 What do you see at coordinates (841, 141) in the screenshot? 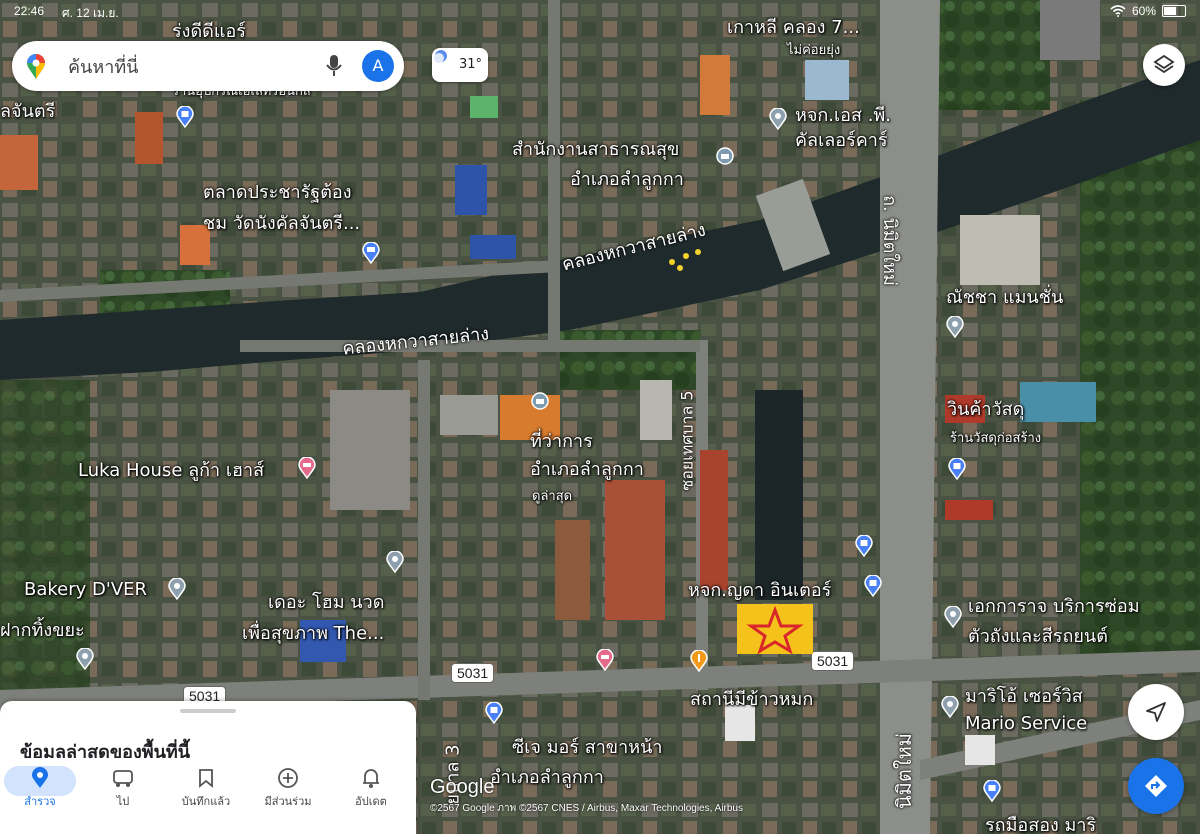
I see `map-label-color-car: คัลเลอร์คาร์` at bounding box center [841, 141].